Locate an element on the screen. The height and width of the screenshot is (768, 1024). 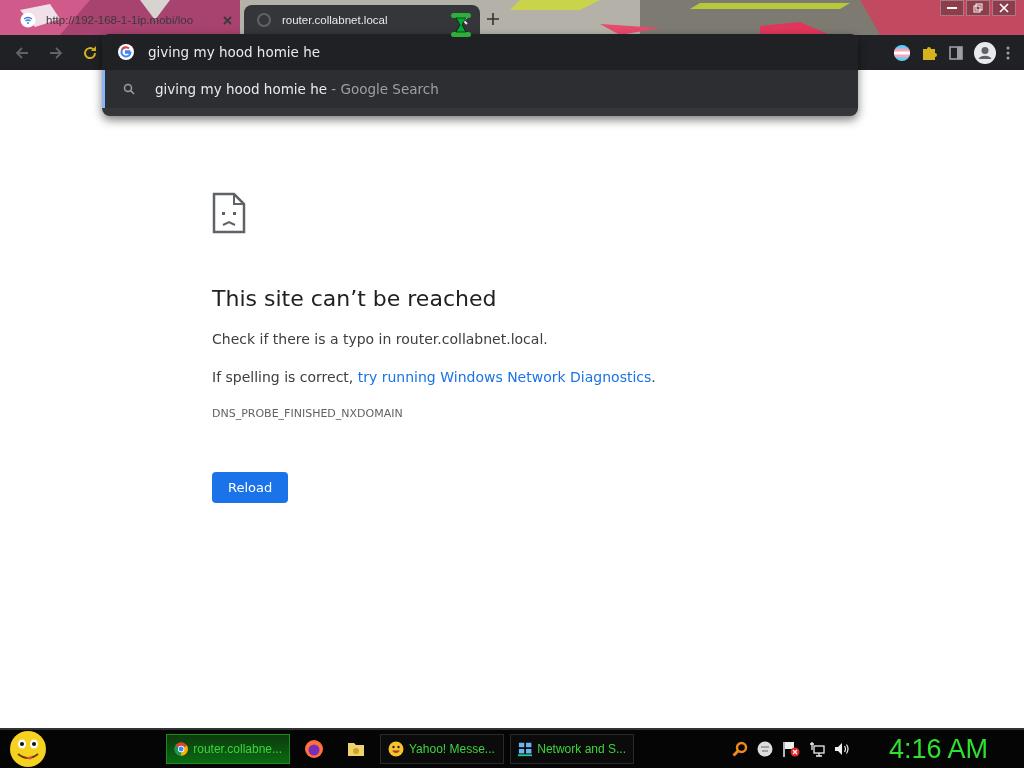
error-hint: If spelling is correct, try running Windows Network Diagnostics. is located at coordinates (434, 377).